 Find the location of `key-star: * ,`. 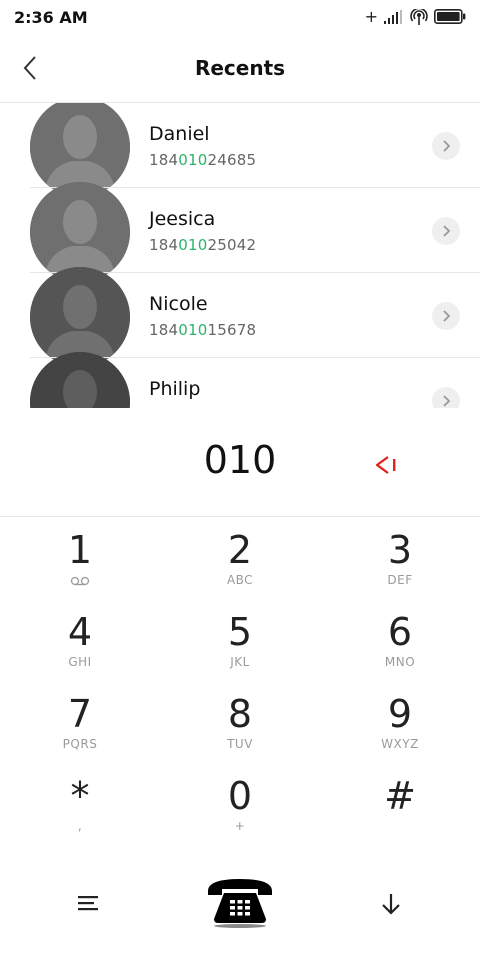

key-star: * , is located at coordinates (80, 804).